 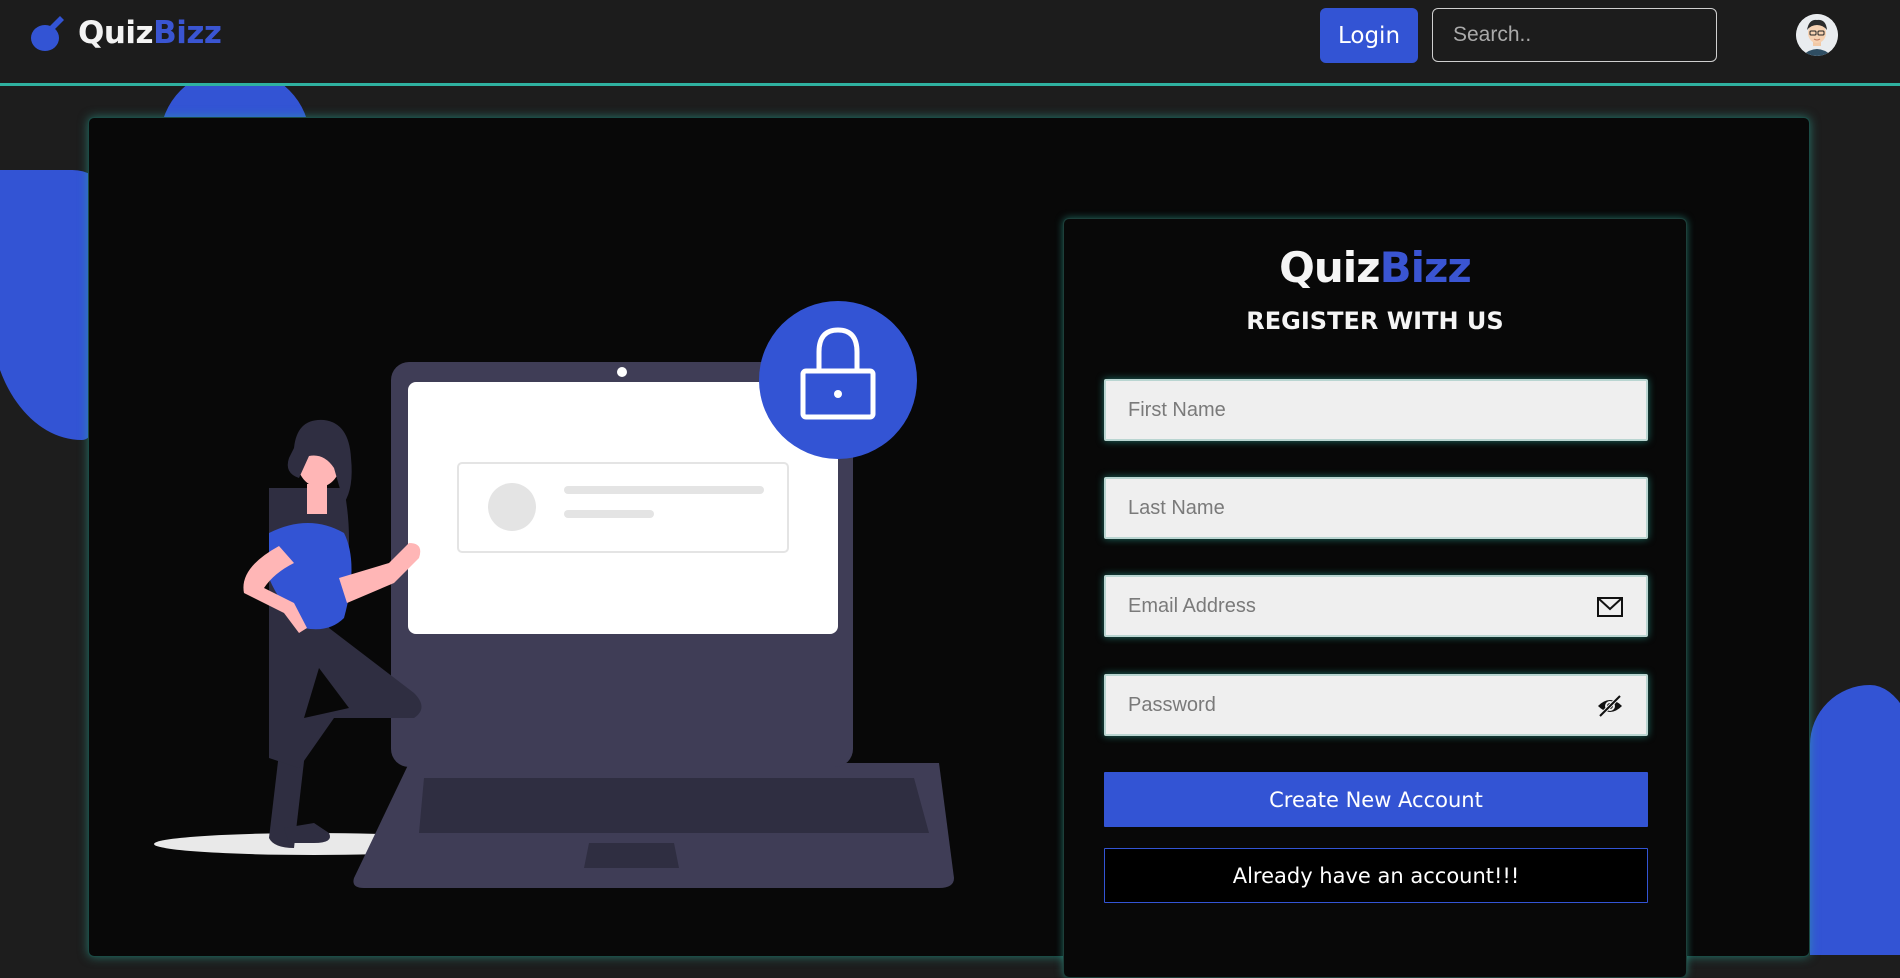 I want to click on last-name-input, so click(x=1376, y=508).